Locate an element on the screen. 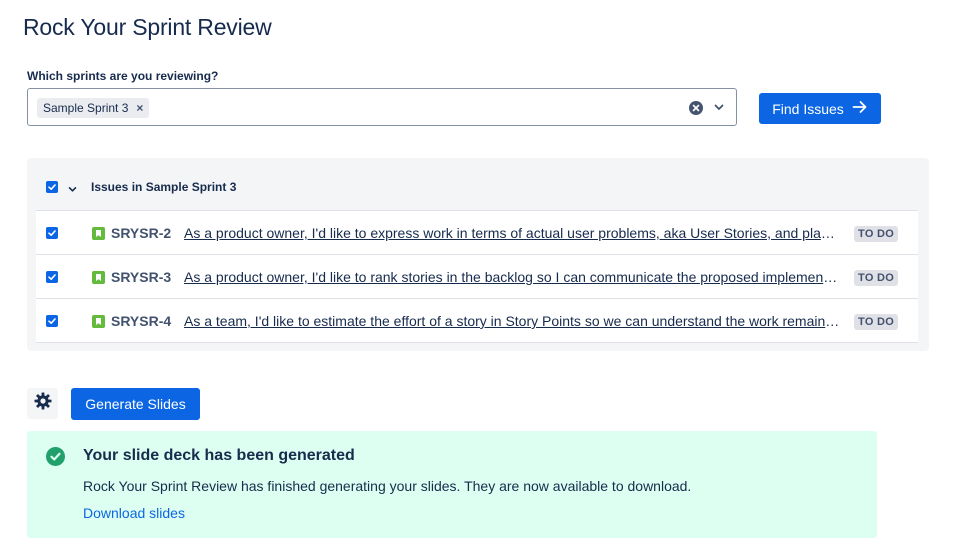 The image size is (958, 546). download-slides-link: Download slides is located at coordinates (134, 513).